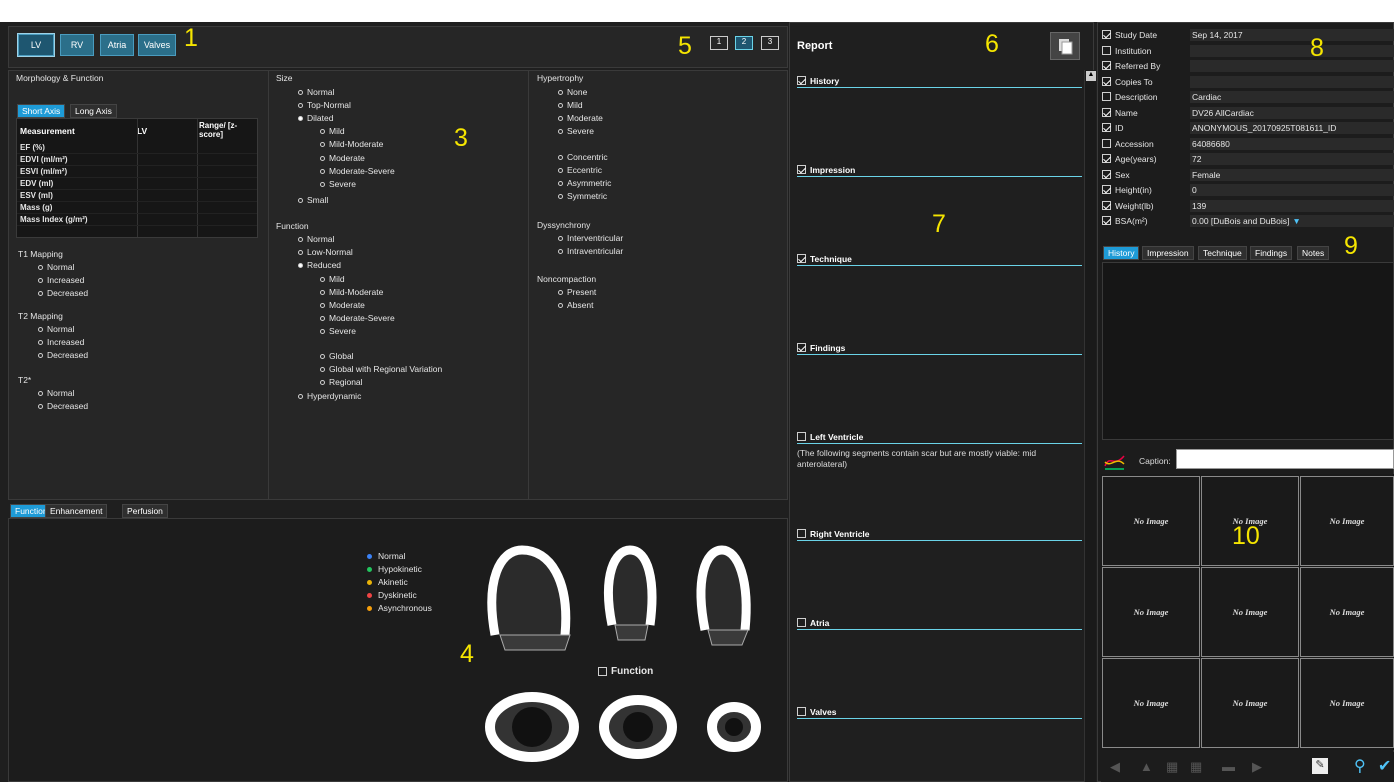 The height and width of the screenshot is (782, 1394). Describe the element at coordinates (1248, 81) in the screenshot. I see `info-copies-to: Copies To` at that location.